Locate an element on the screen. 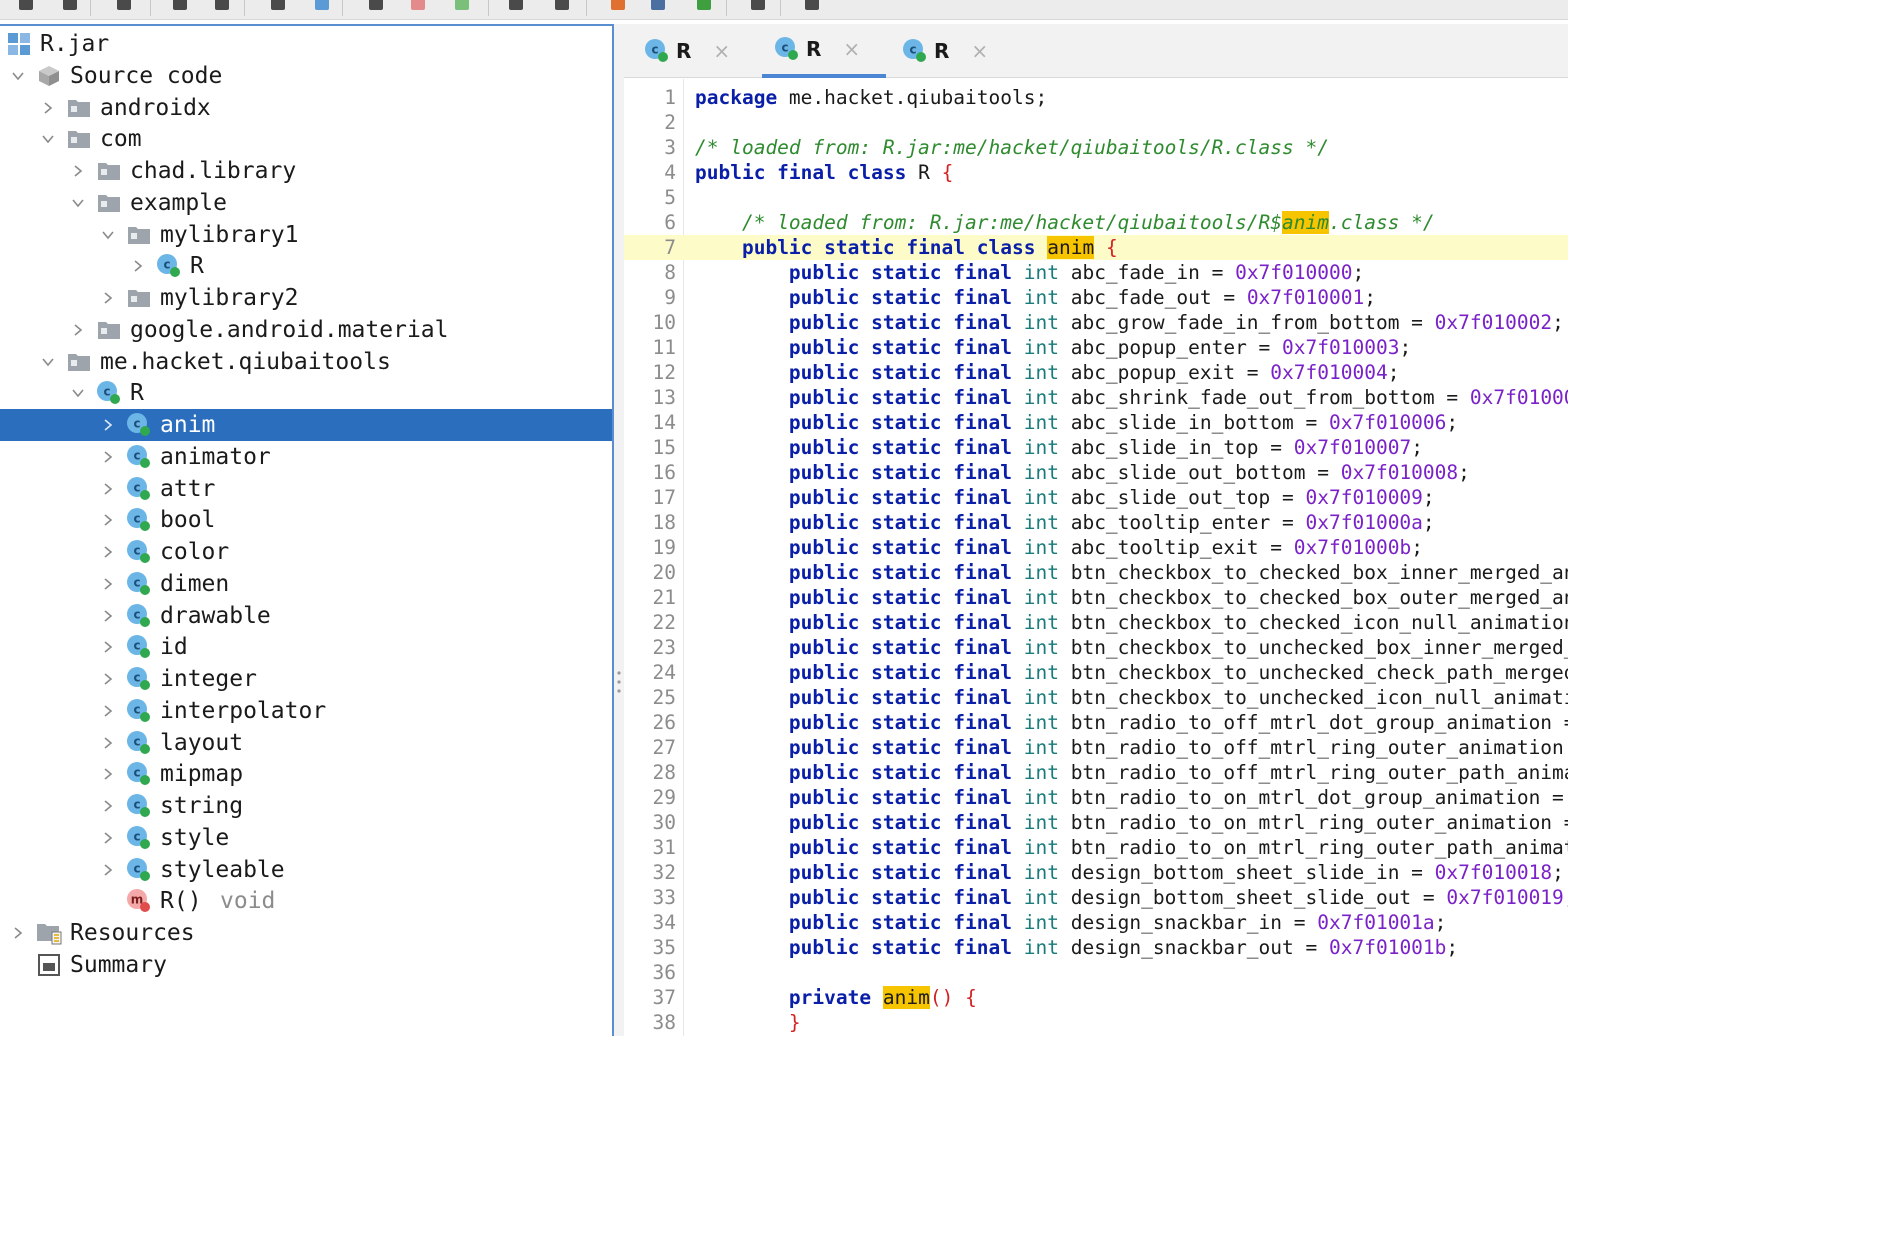 This screenshot has width=1878, height=1242. debug-icon is located at coordinates (704, 7).